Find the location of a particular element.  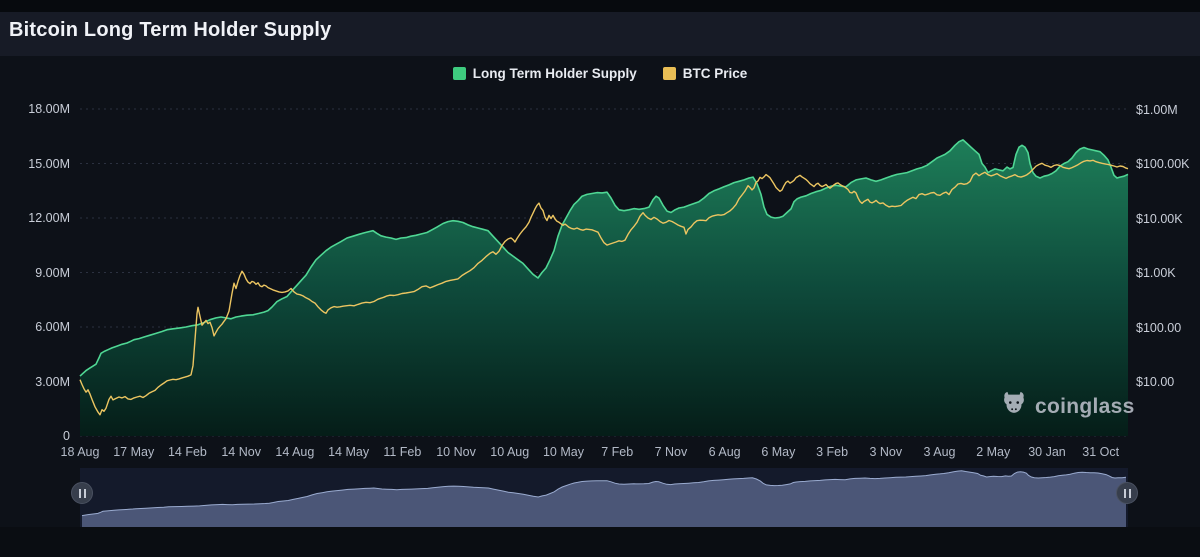

legend-item-lth-supply: Long Term Holder Supply is located at coordinates (544, 73).